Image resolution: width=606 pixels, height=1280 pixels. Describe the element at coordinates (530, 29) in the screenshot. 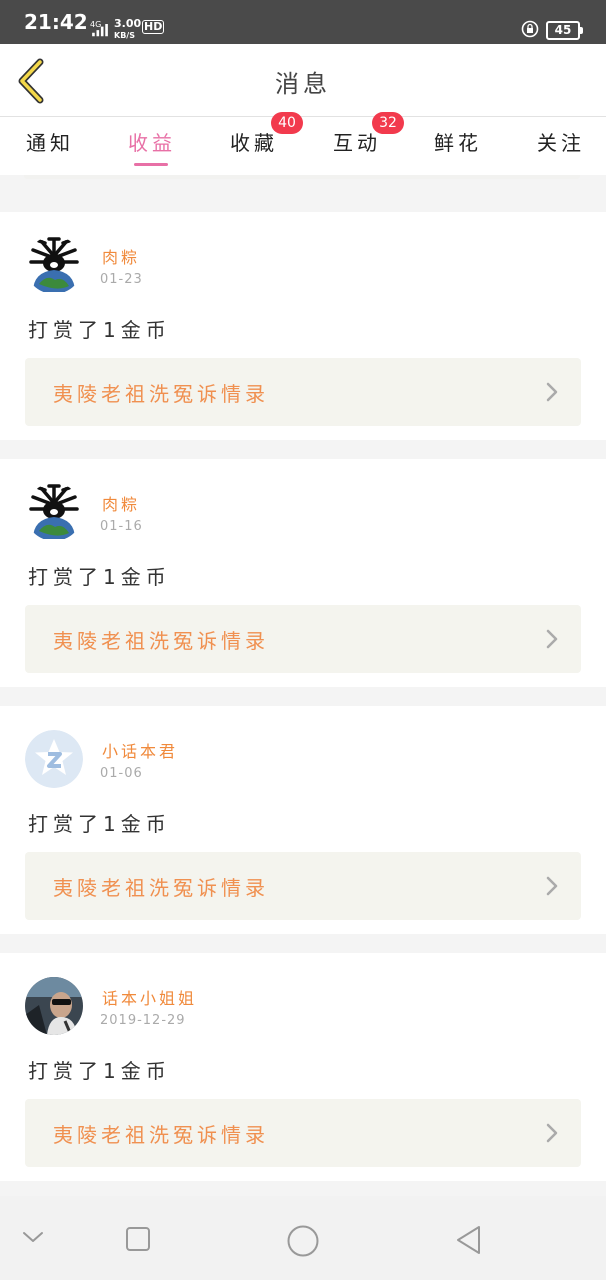

I see `rotation-lock-icon` at that location.